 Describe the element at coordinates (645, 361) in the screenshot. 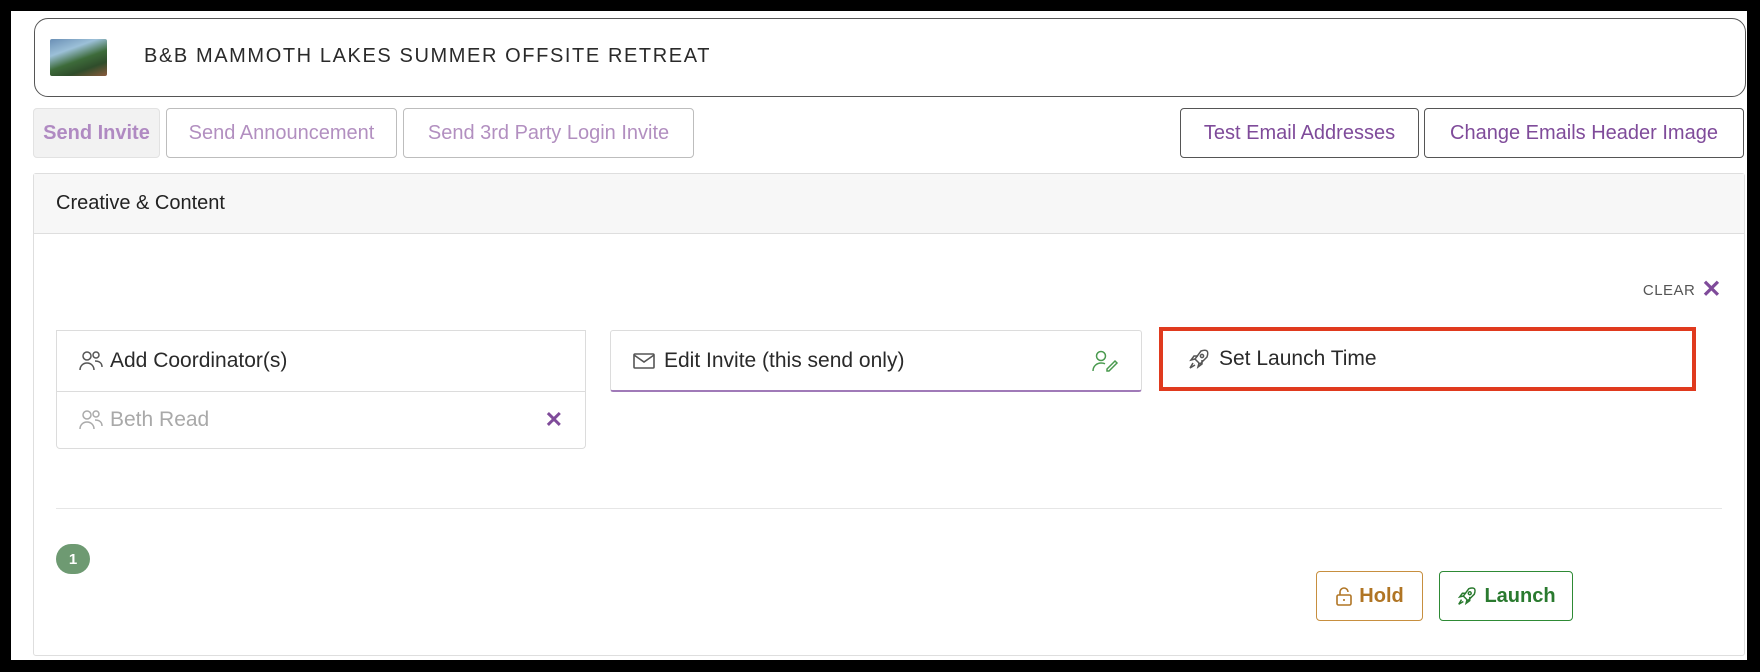

I see `envelope-icon` at that location.